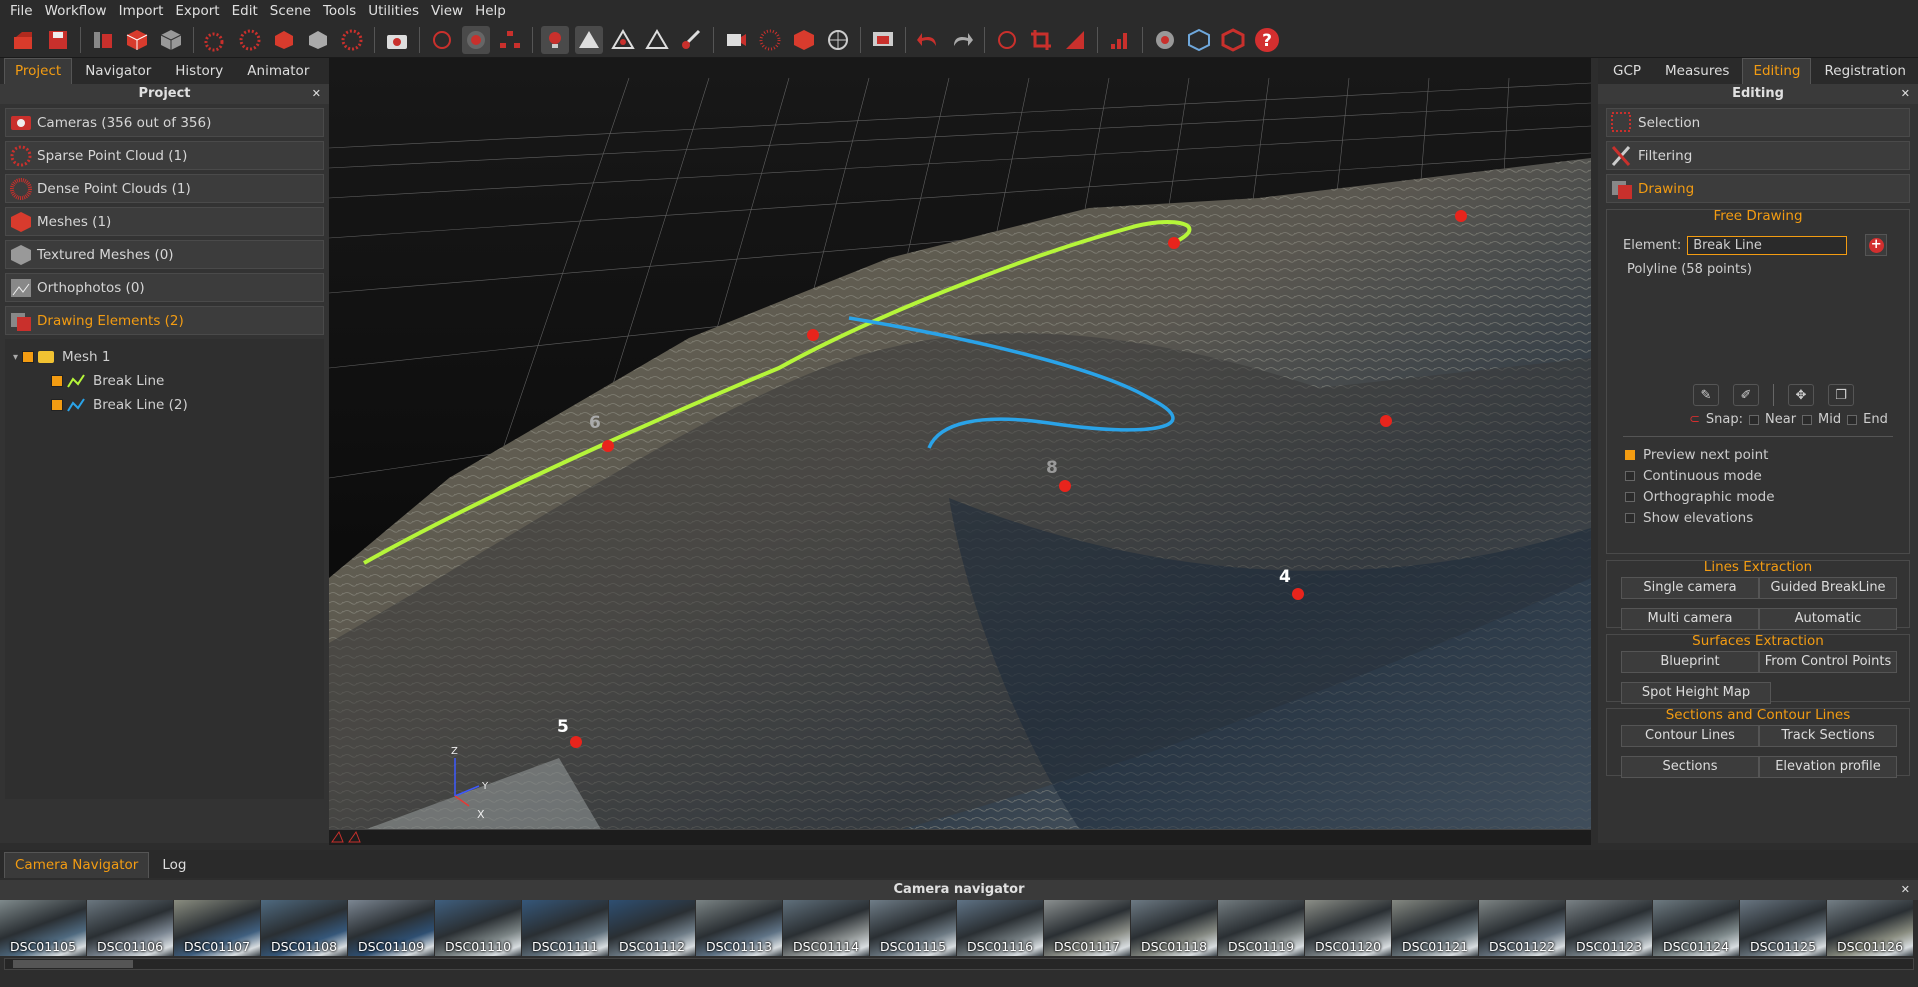 The height and width of the screenshot is (987, 1918). What do you see at coordinates (1807, 419) in the screenshot?
I see `snap-mid-checkbox` at bounding box center [1807, 419].